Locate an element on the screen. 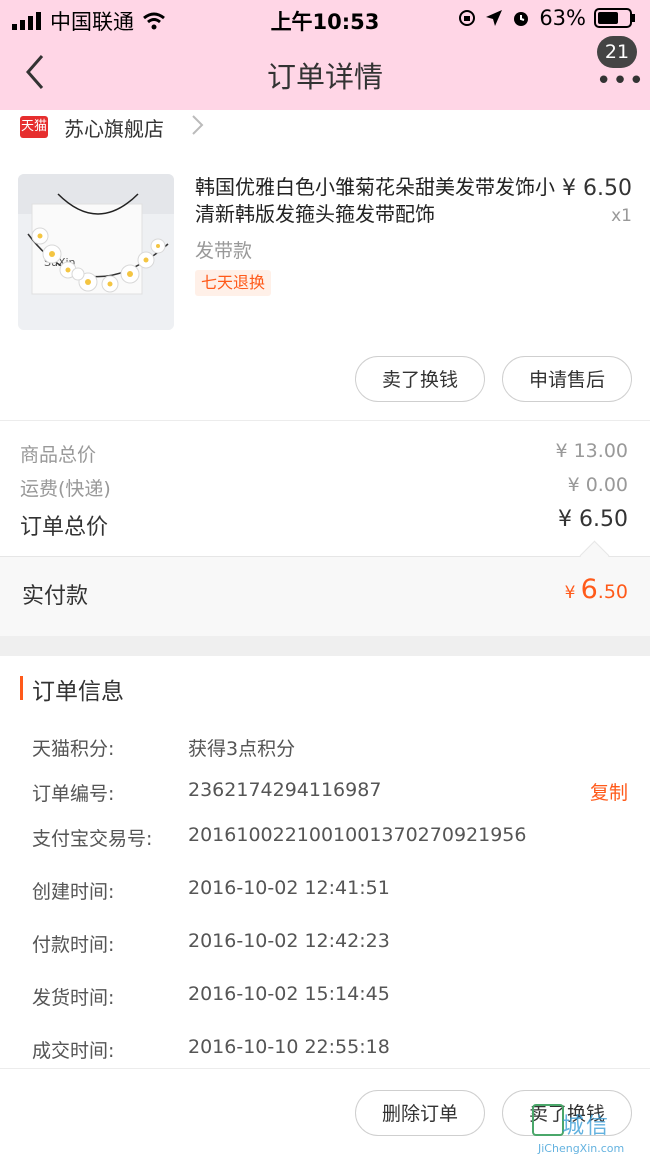  message-count-badge: 21 is located at coordinates (617, 52).